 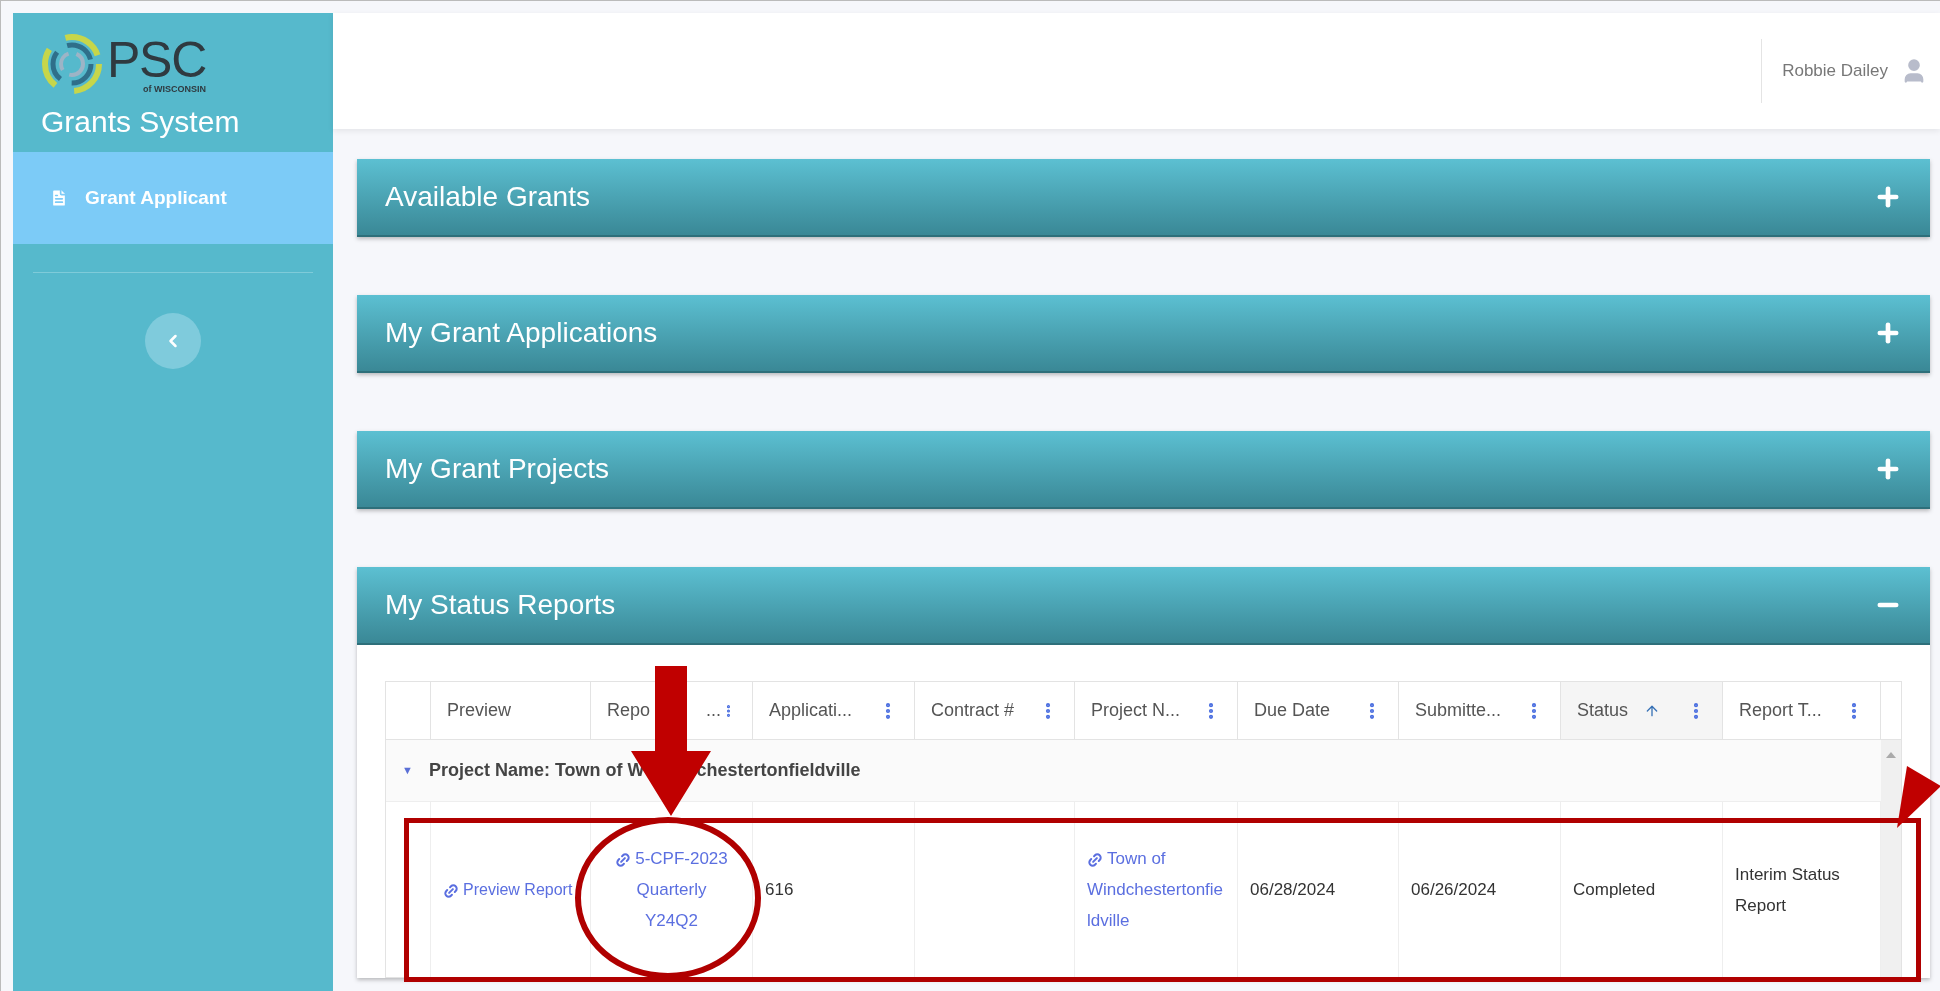 What do you see at coordinates (778, 770) in the screenshot?
I see `group-label: chestertonfieldville` at bounding box center [778, 770].